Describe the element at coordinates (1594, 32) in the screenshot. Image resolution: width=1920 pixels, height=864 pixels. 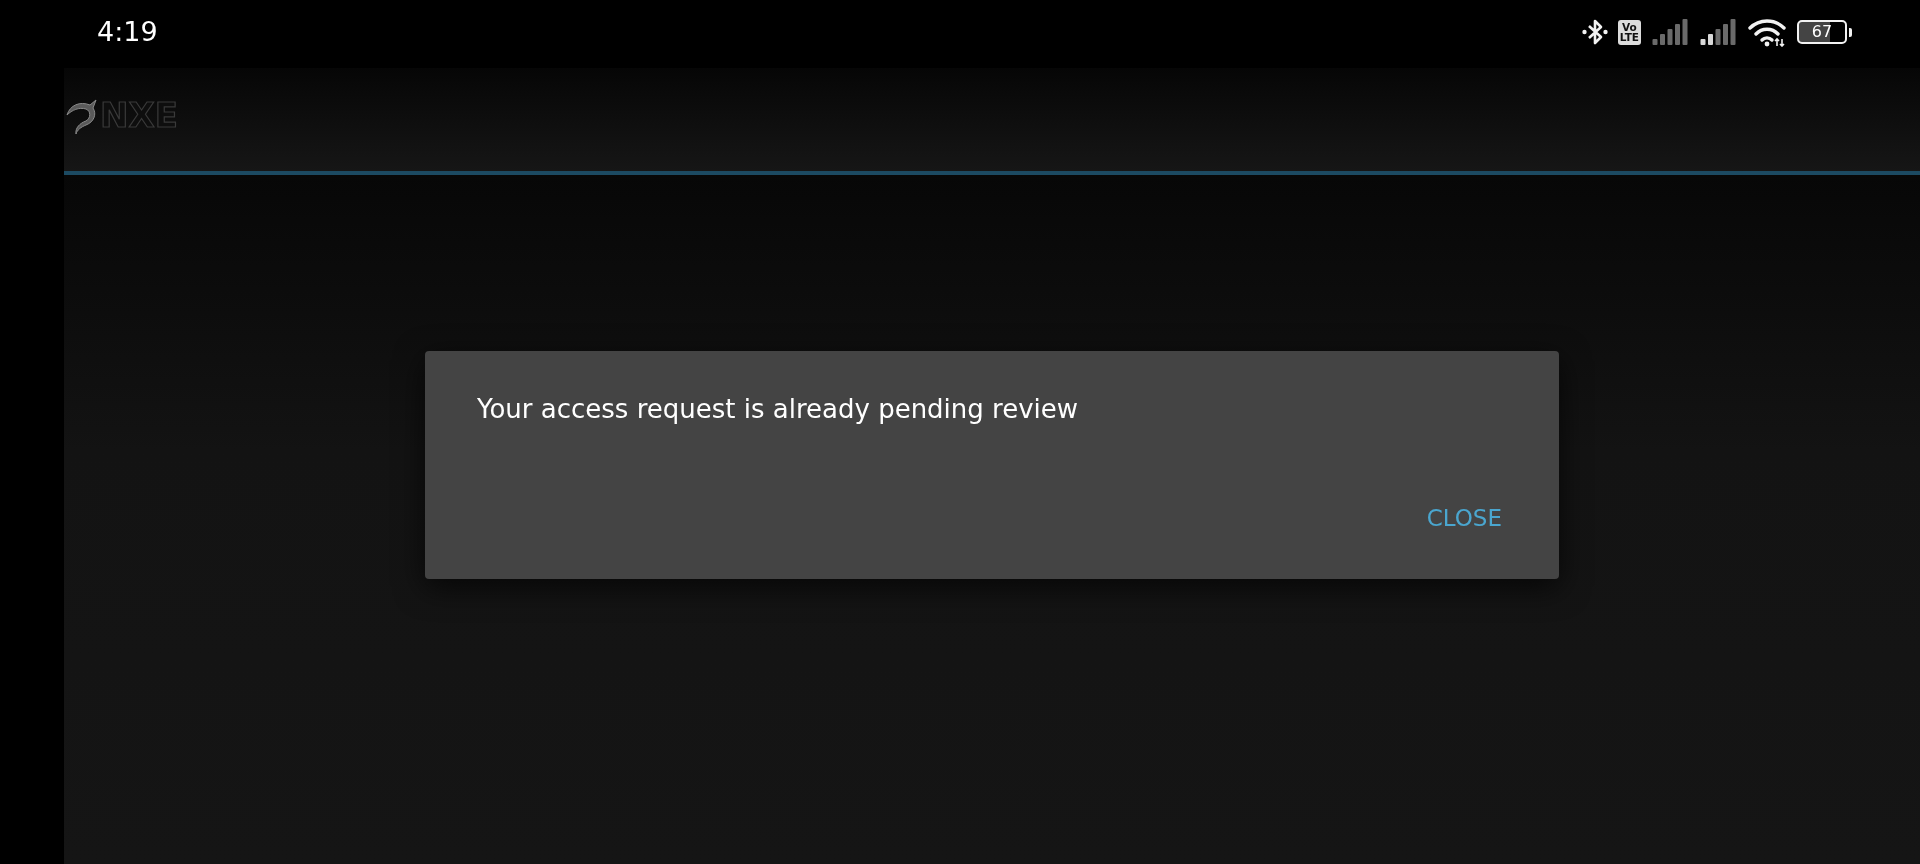
I see `bluetooth-icon` at that location.